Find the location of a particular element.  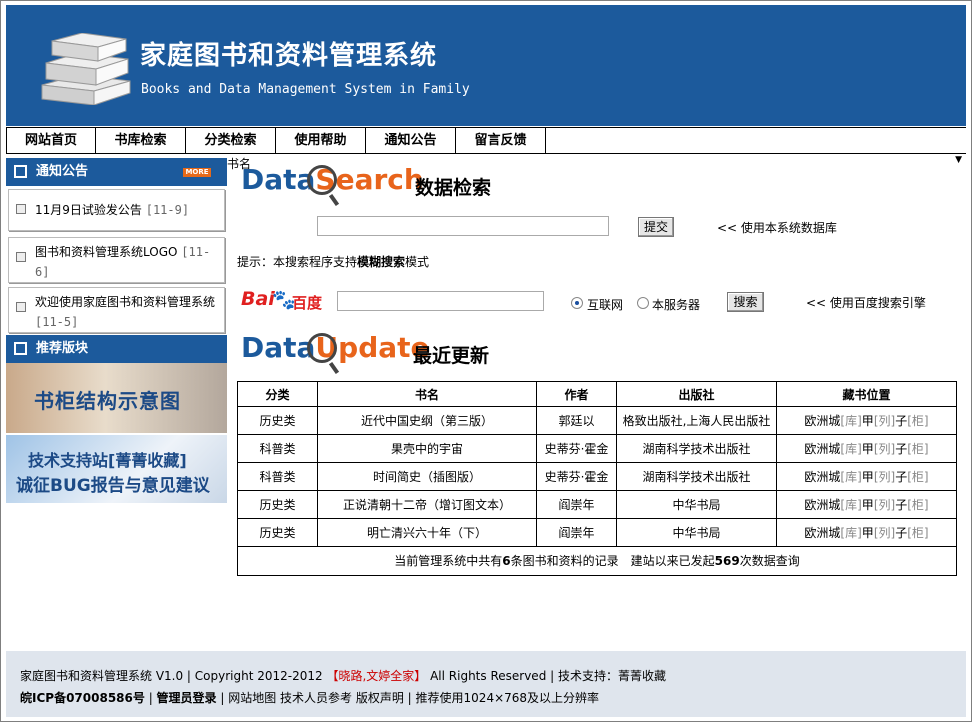

table-row: 科普类 果壳中的宇宙 史蒂芬·霍金 湖南科学技术出版社 欧洲城[库]甲[列]子[柜] is located at coordinates (597, 448).